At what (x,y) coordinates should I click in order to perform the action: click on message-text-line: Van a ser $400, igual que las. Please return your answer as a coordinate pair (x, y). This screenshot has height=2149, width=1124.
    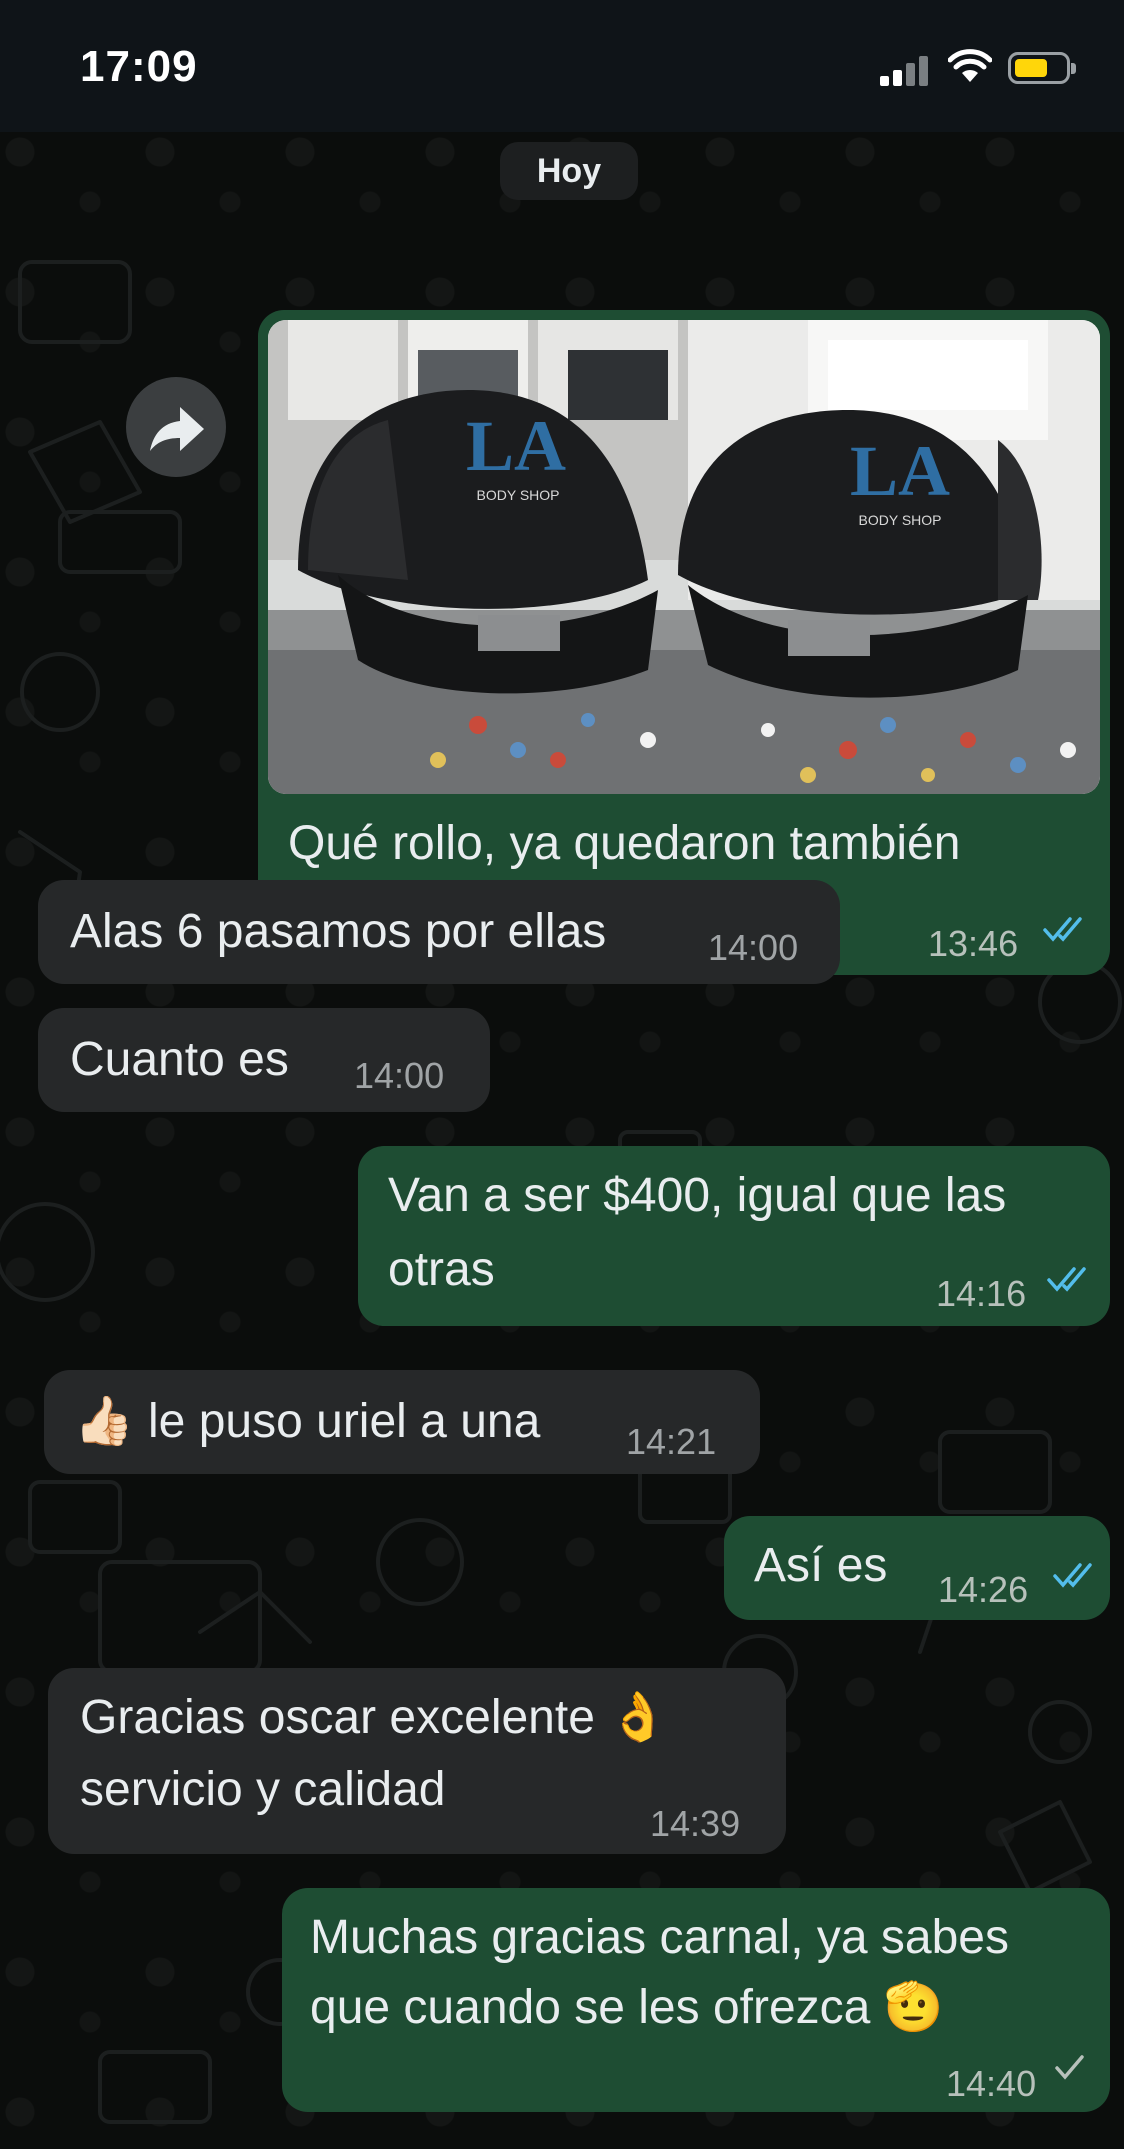
    Looking at the image, I should click on (697, 1195).